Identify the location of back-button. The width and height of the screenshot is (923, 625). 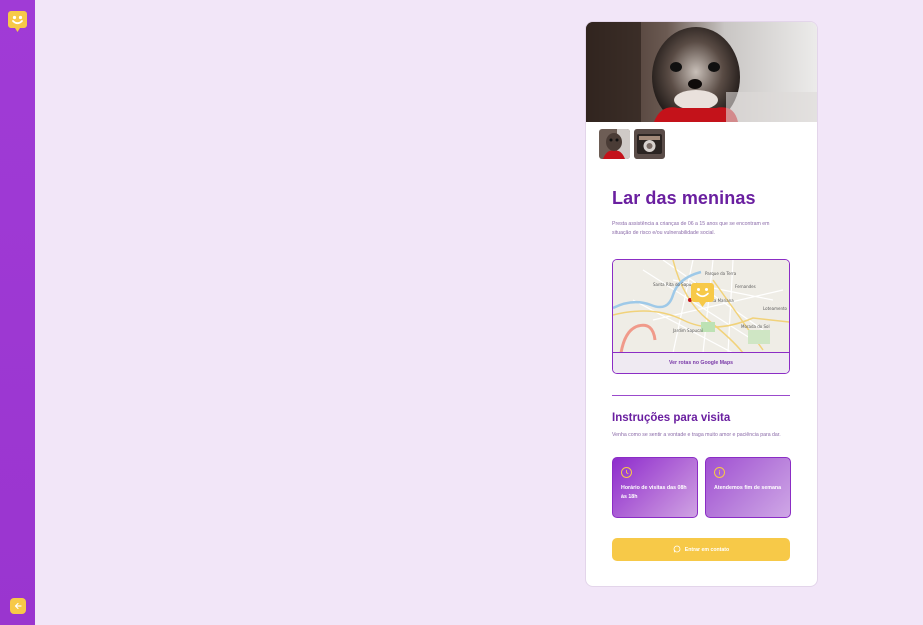
(18, 606).